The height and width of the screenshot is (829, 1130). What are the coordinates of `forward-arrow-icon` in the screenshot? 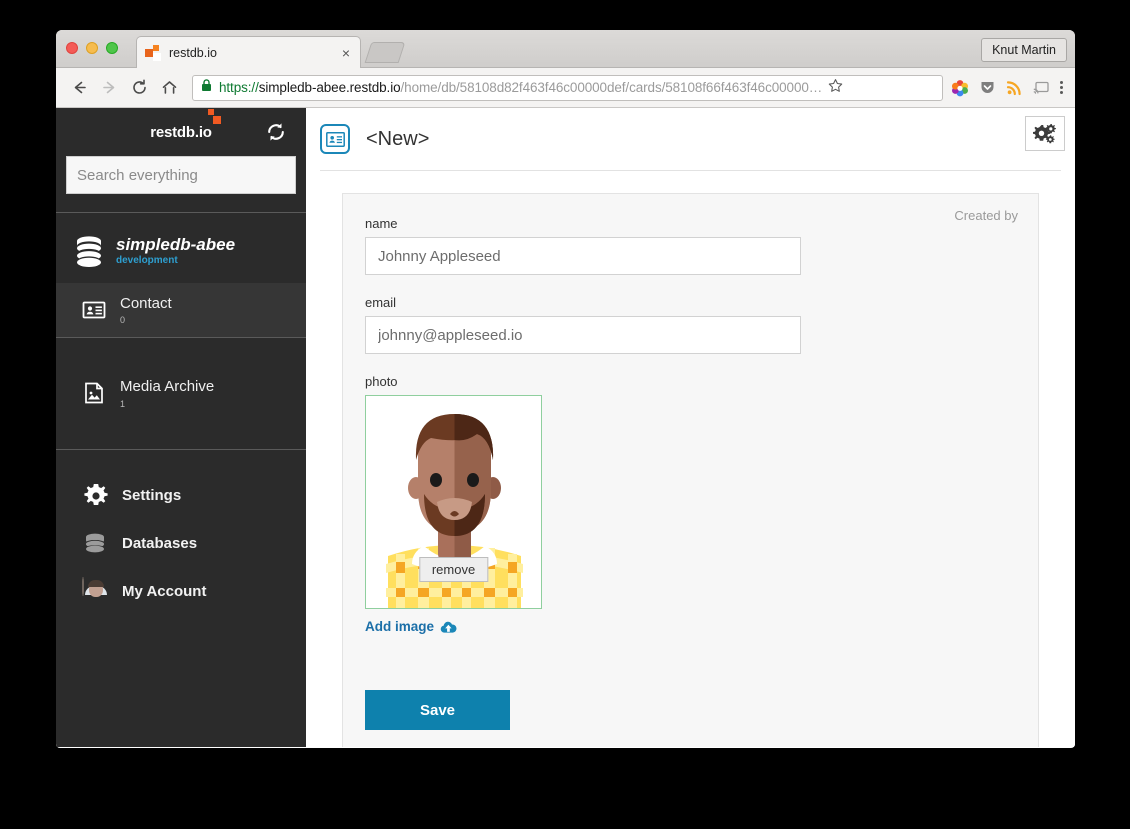 It's located at (109, 88).